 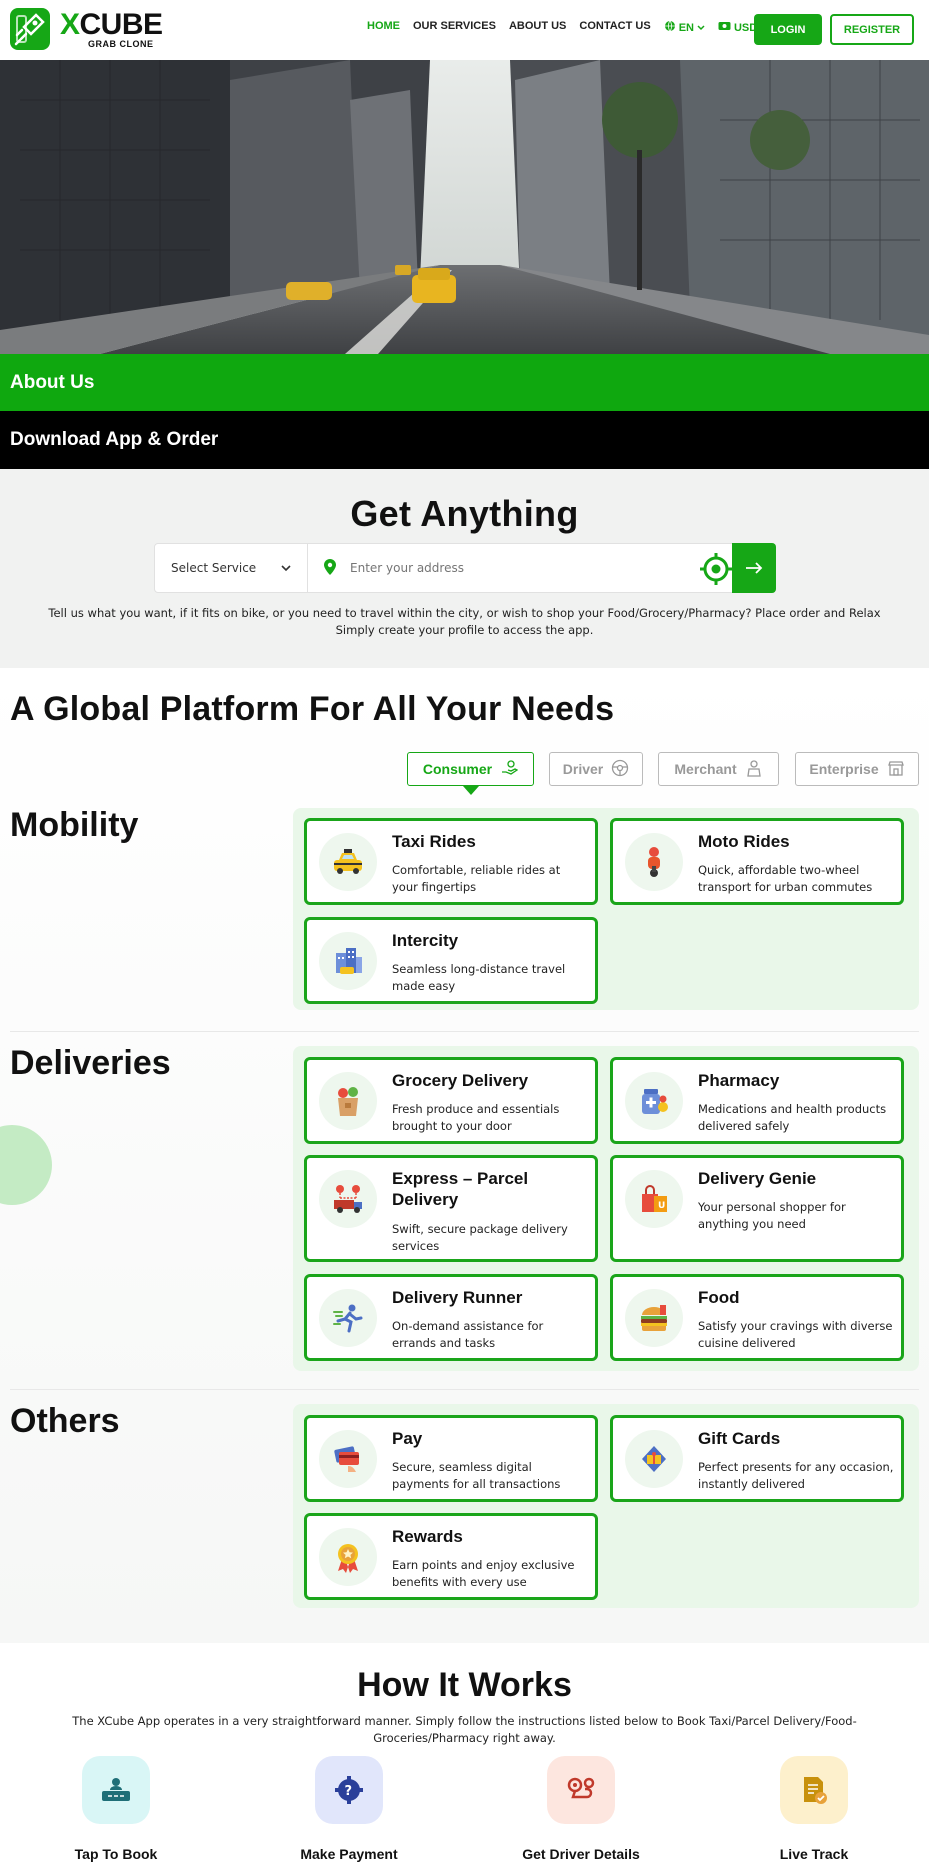 What do you see at coordinates (454, 27) in the screenshot?
I see `nav-our-services: OUR SERVICES` at bounding box center [454, 27].